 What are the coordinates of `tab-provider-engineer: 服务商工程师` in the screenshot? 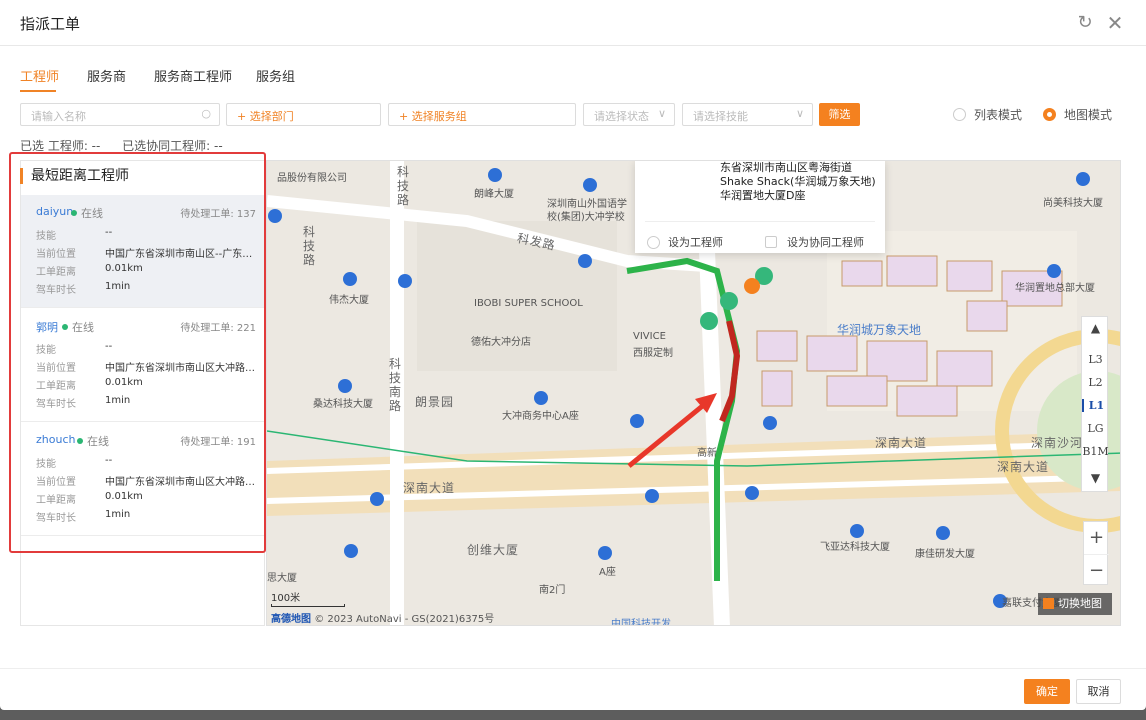 It's located at (193, 75).